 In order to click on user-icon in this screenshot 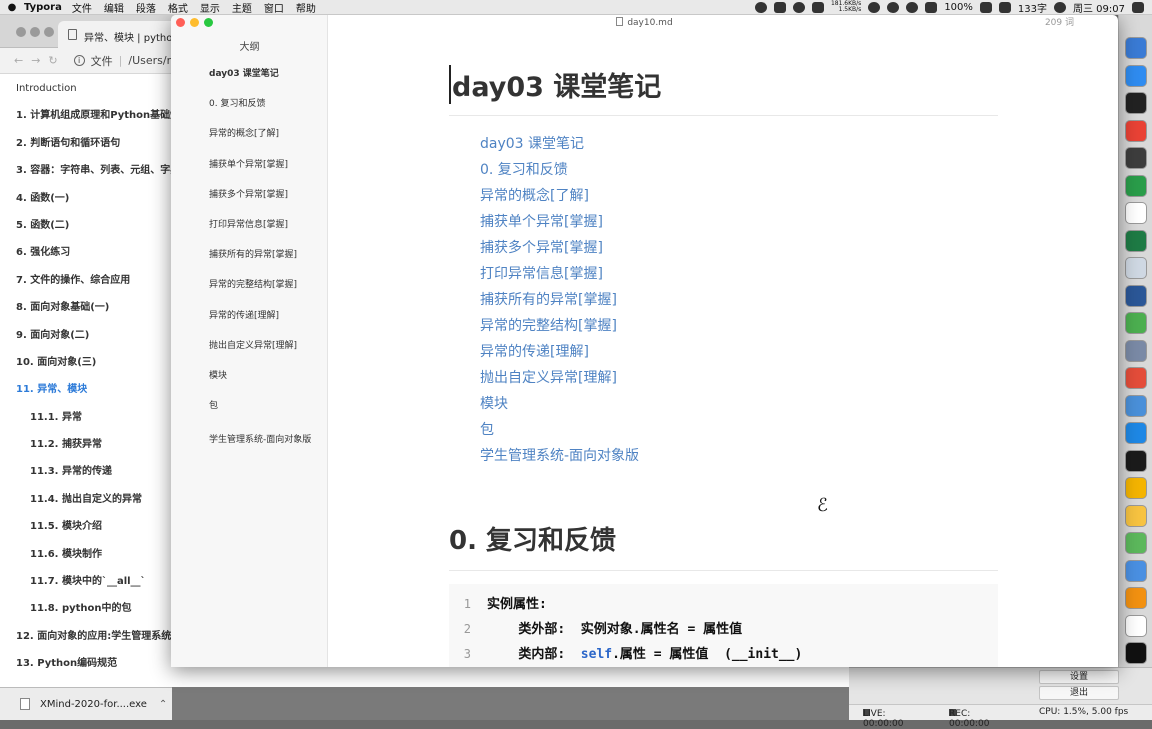, I will do `click(1060, 7)`.